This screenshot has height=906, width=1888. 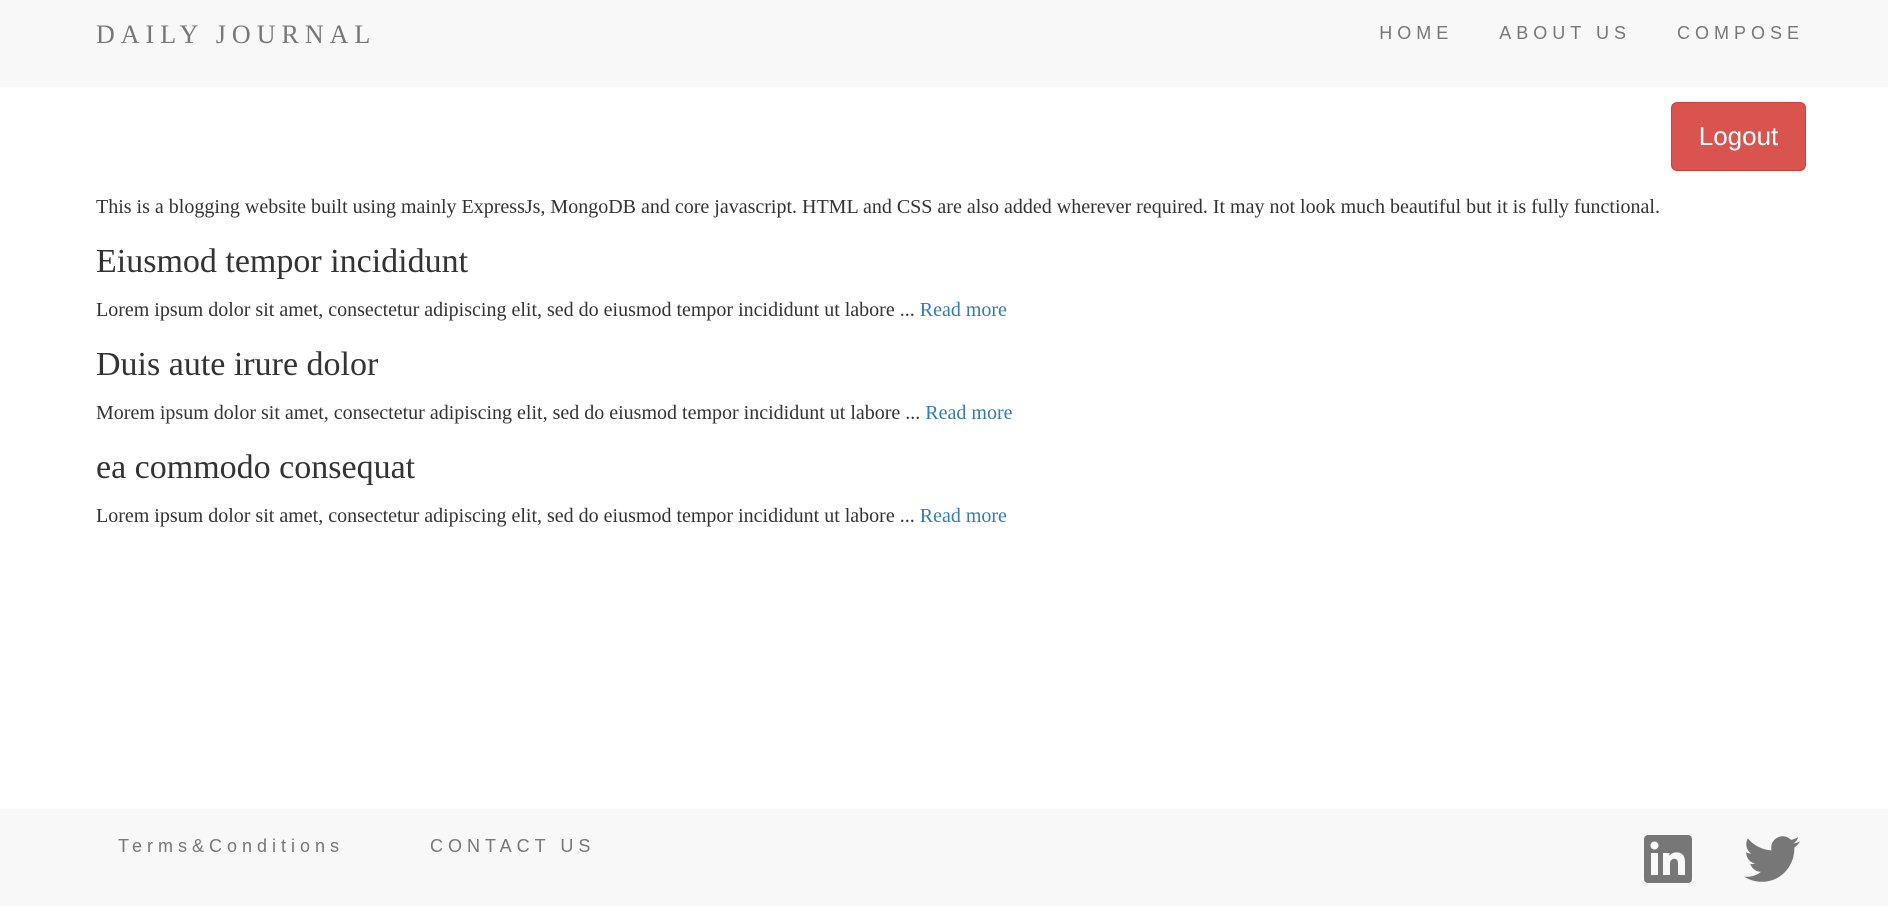 I want to click on nav-about-link: ABOUT US, so click(x=1565, y=33).